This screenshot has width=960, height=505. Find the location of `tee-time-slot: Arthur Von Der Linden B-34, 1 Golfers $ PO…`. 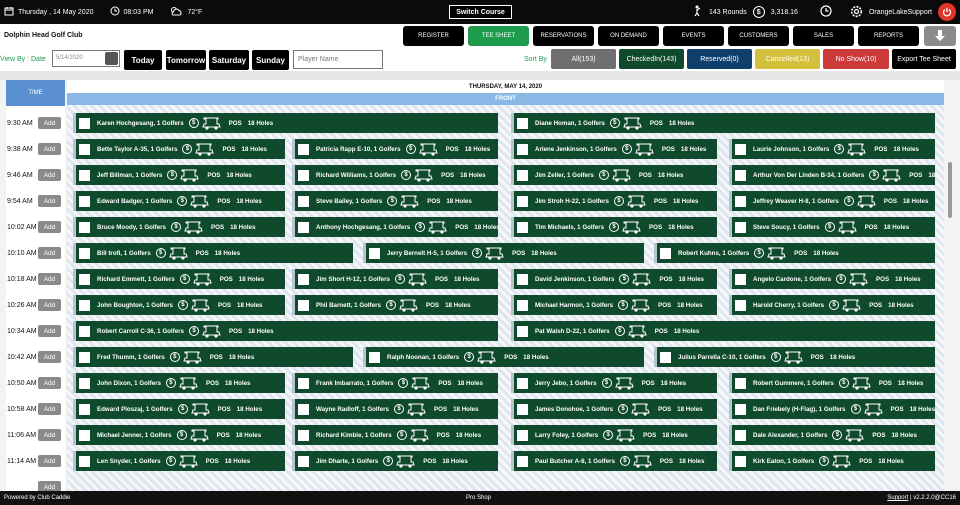

tee-time-slot: Arthur Von Der Linden B-34, 1 Golfers $ PO… is located at coordinates (832, 175).